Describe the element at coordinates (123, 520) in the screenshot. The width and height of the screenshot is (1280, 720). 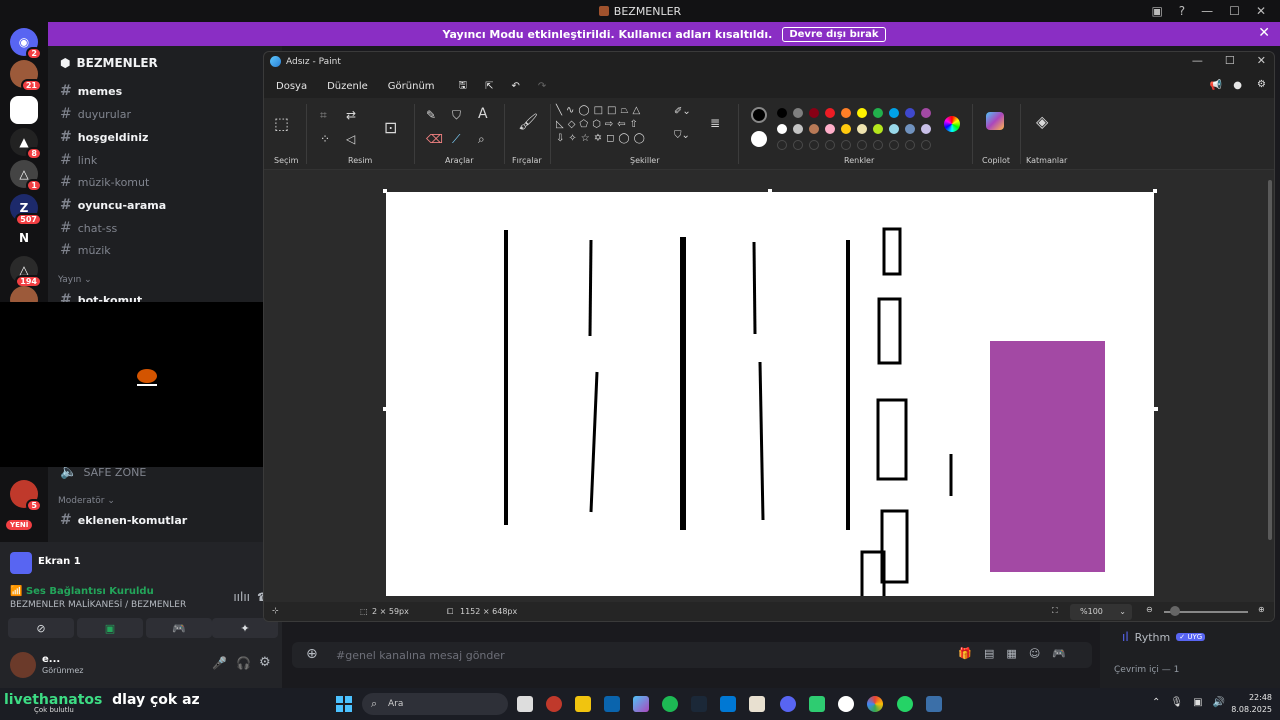
I see `channel-eklenen-komutlar: # eklenen-komutlar` at that location.